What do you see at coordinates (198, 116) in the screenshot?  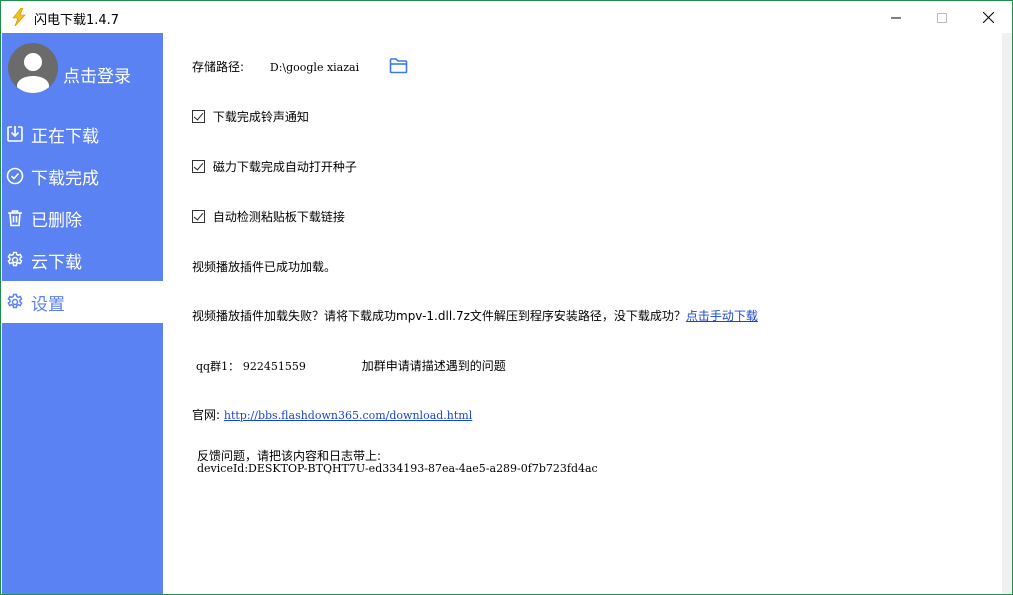 I see `ring-notify-checkbox` at bounding box center [198, 116].